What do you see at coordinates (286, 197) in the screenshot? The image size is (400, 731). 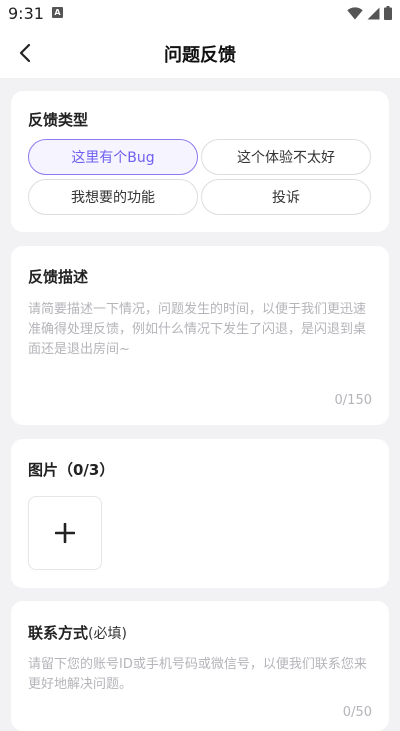 I see `type-option-complaint: 投诉` at bounding box center [286, 197].